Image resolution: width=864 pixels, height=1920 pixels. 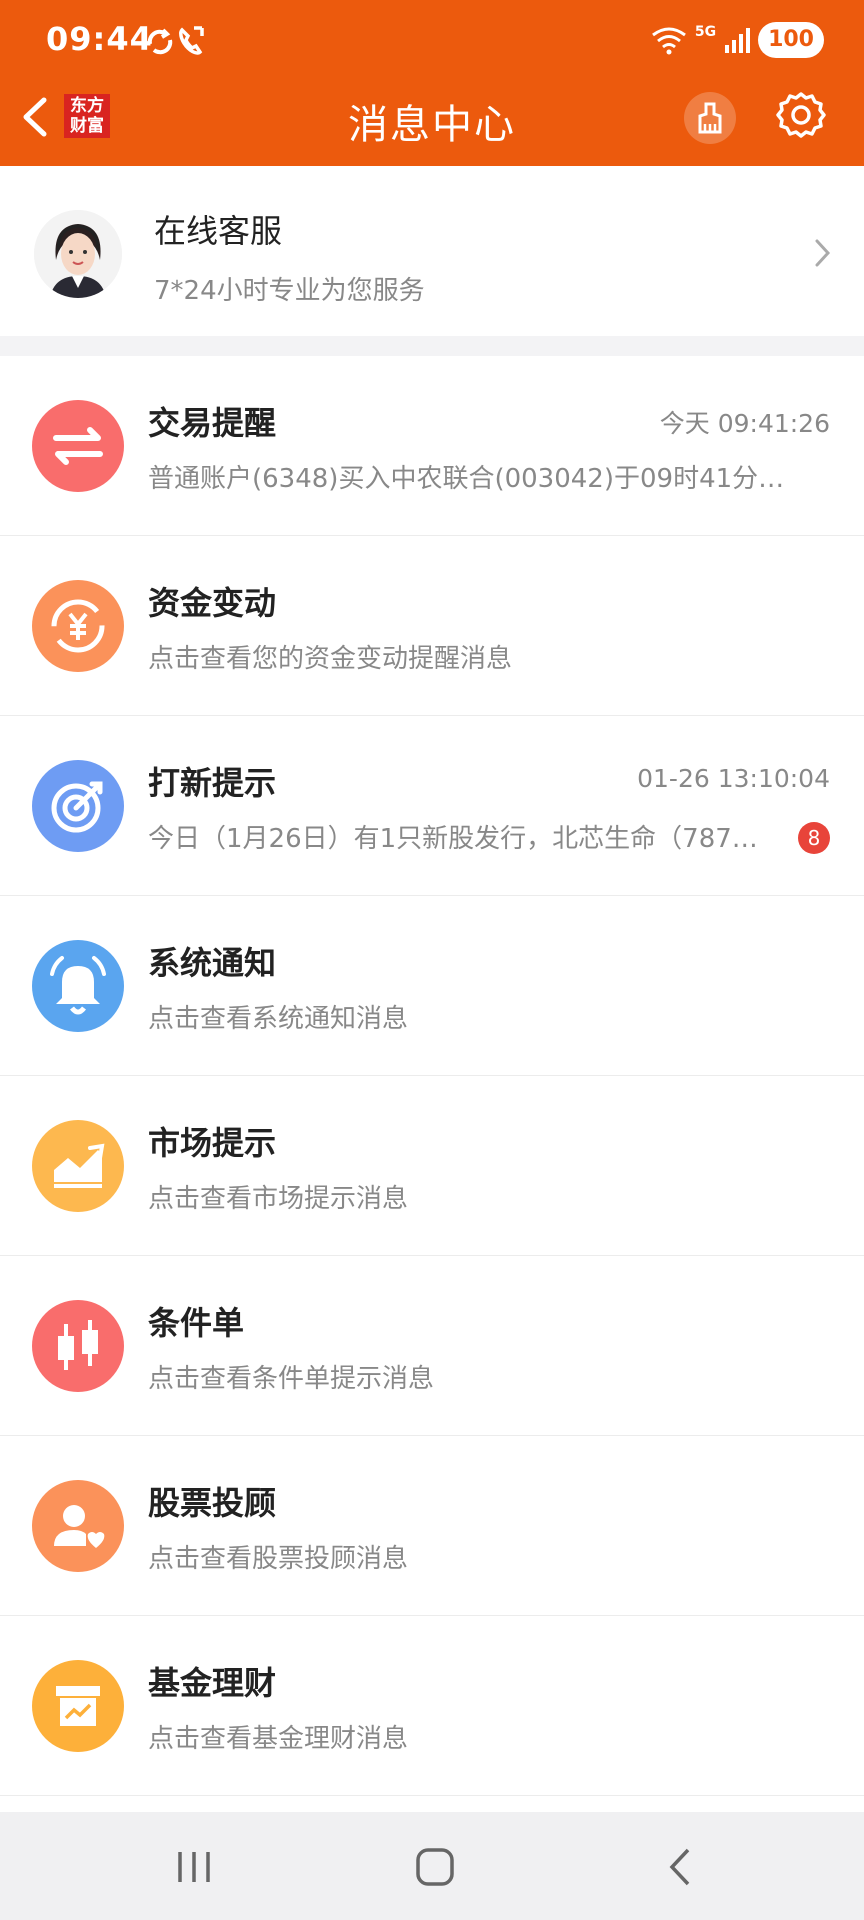 What do you see at coordinates (278, 1559) in the screenshot?
I see `row-subtitle: 点击查看股票投顾消息` at bounding box center [278, 1559].